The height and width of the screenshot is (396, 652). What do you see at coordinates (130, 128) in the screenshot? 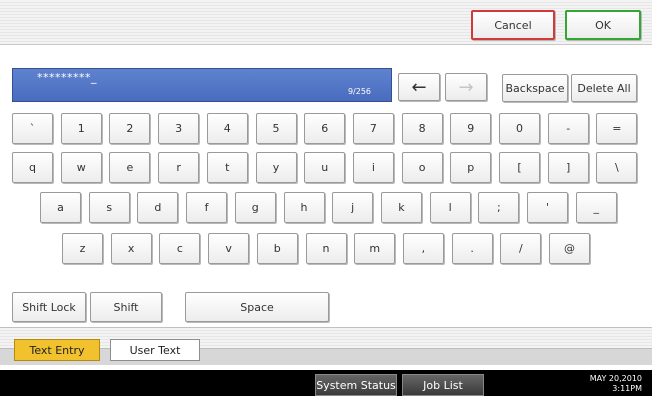
I see `key-row1-2: 2` at bounding box center [130, 128].